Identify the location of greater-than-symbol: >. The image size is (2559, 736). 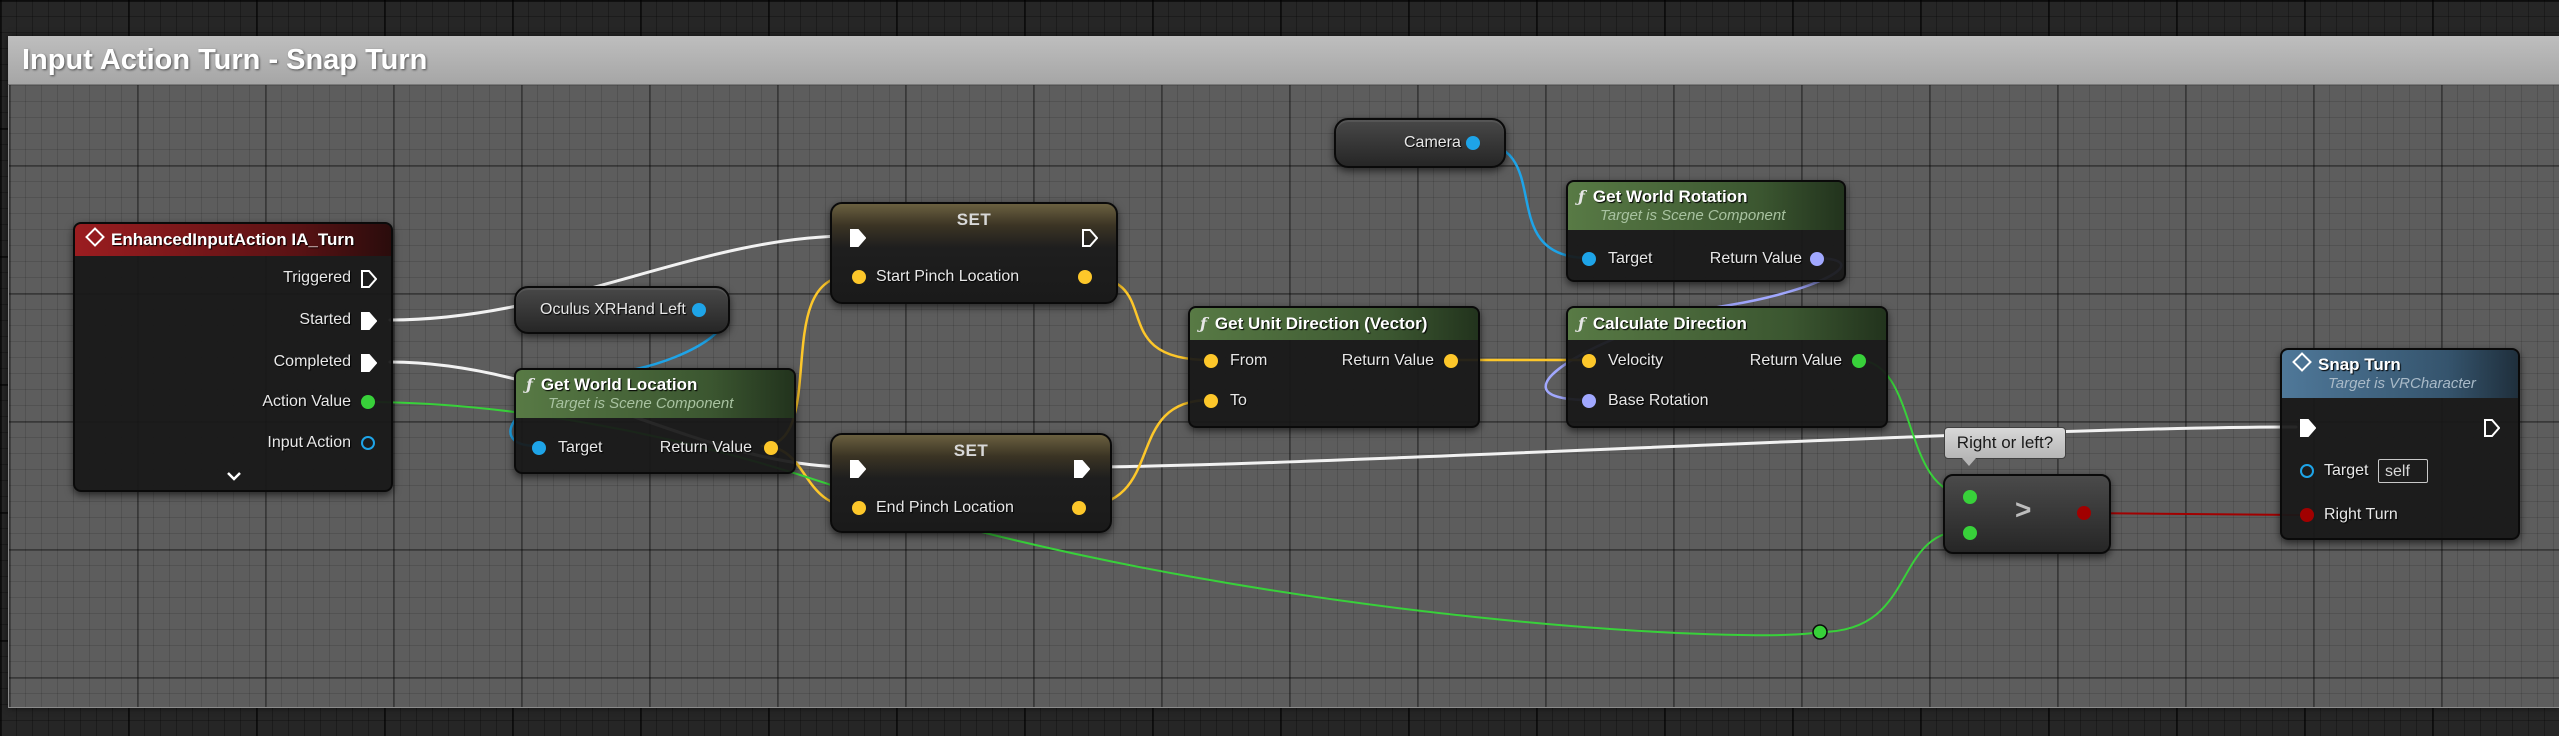
(2023, 509).